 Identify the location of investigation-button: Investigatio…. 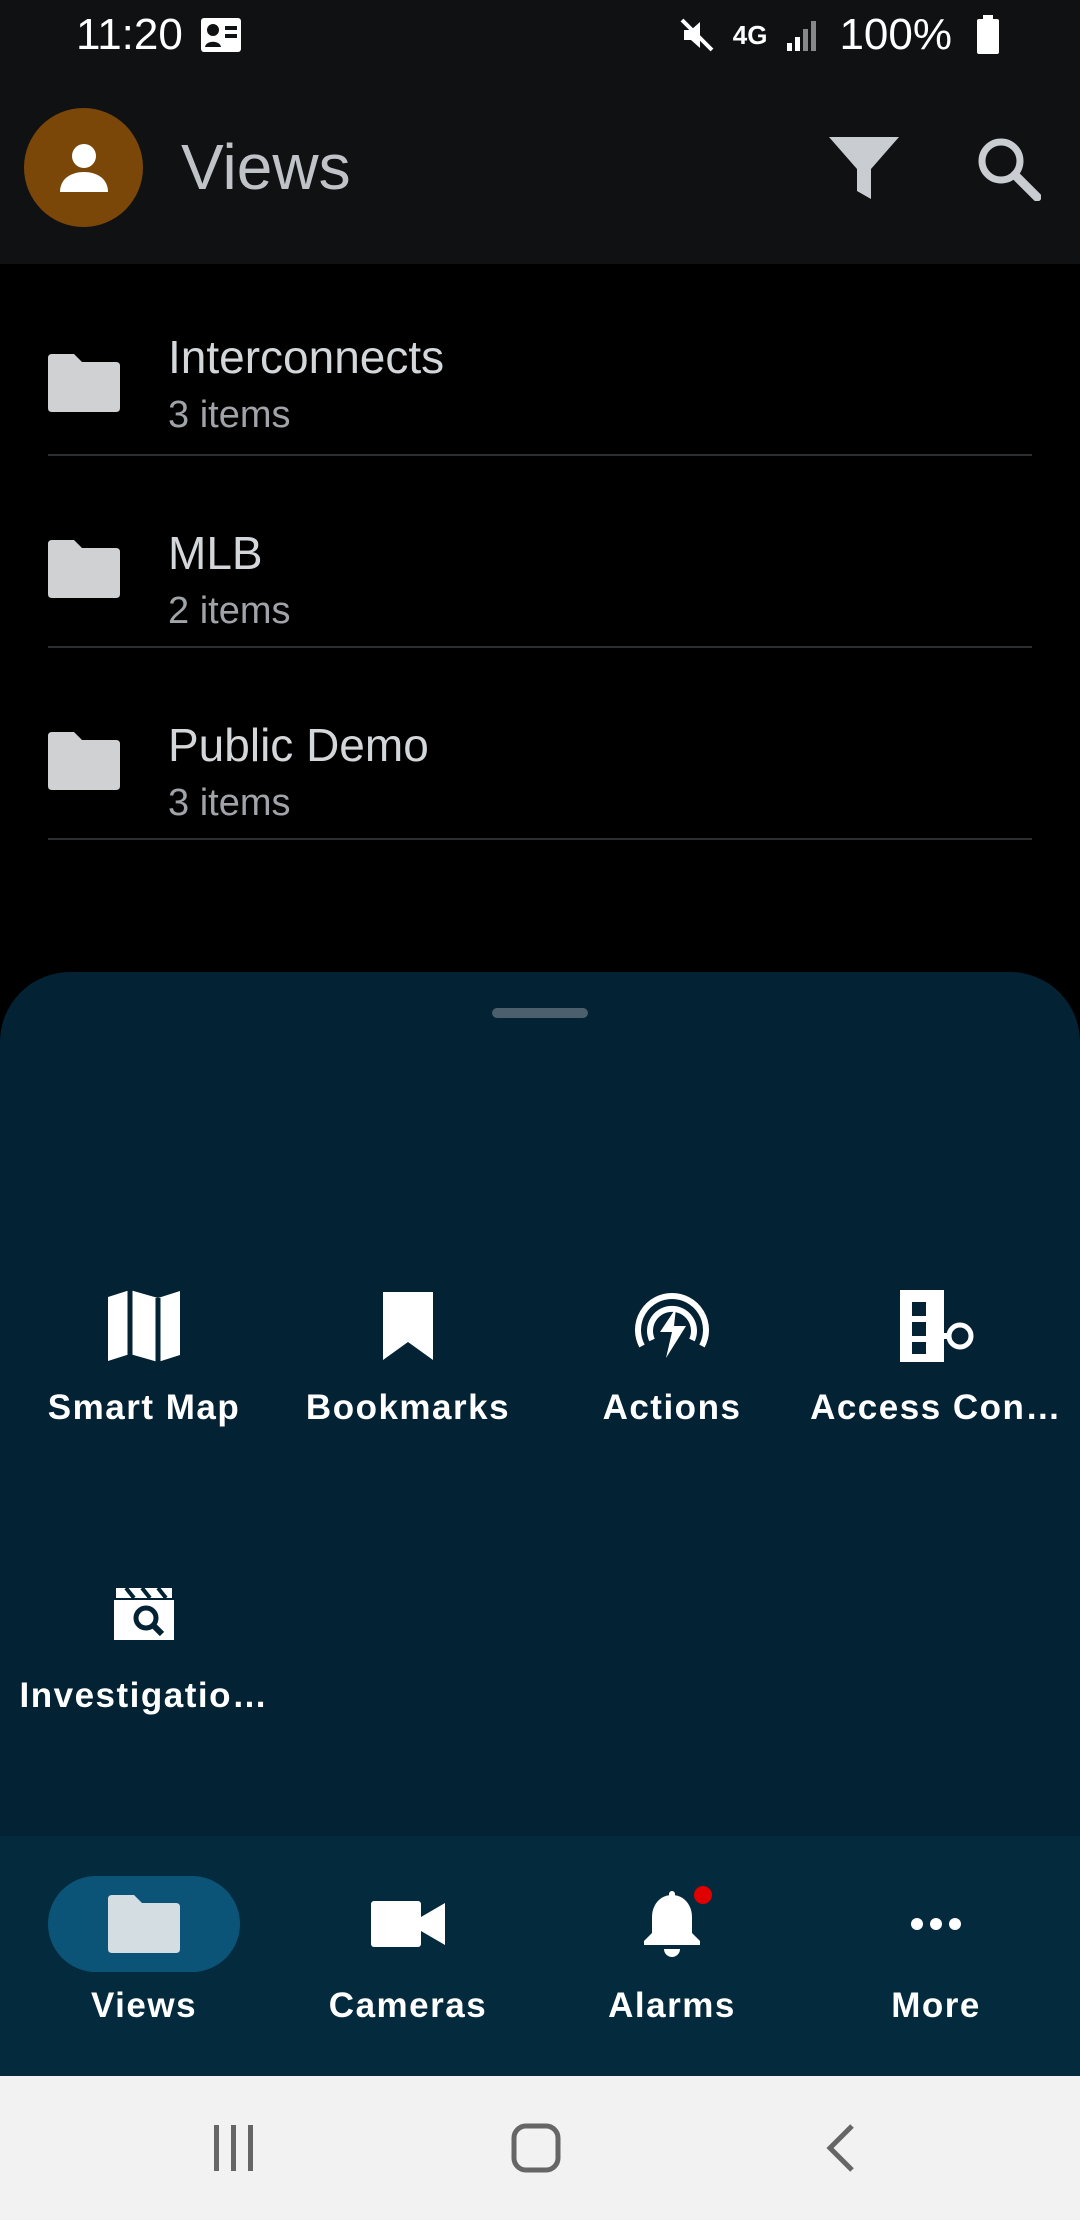
(144, 1664).